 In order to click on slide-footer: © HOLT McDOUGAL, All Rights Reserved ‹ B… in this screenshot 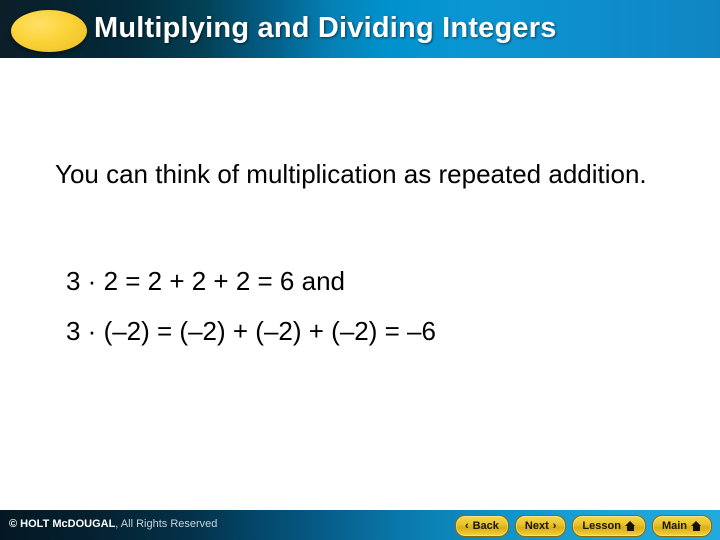, I will do `click(360, 525)`.